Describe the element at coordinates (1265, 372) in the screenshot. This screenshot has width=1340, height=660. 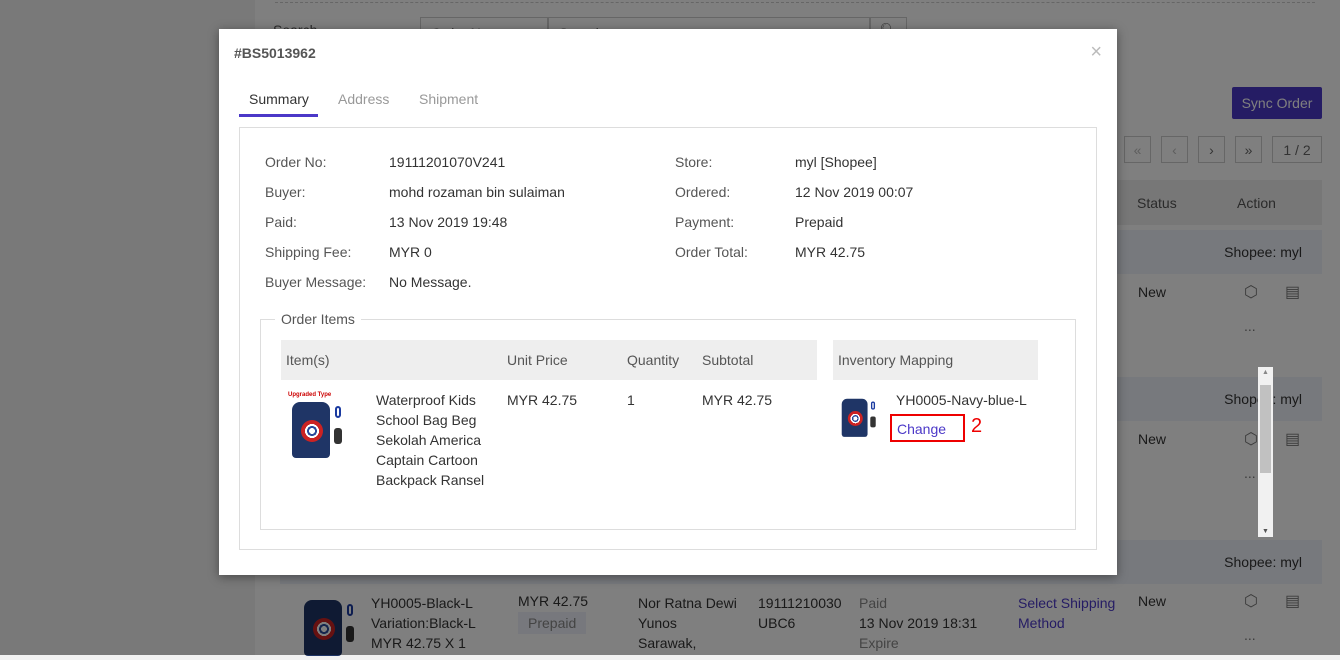
I see `scroll-up-icon: ▲` at that location.